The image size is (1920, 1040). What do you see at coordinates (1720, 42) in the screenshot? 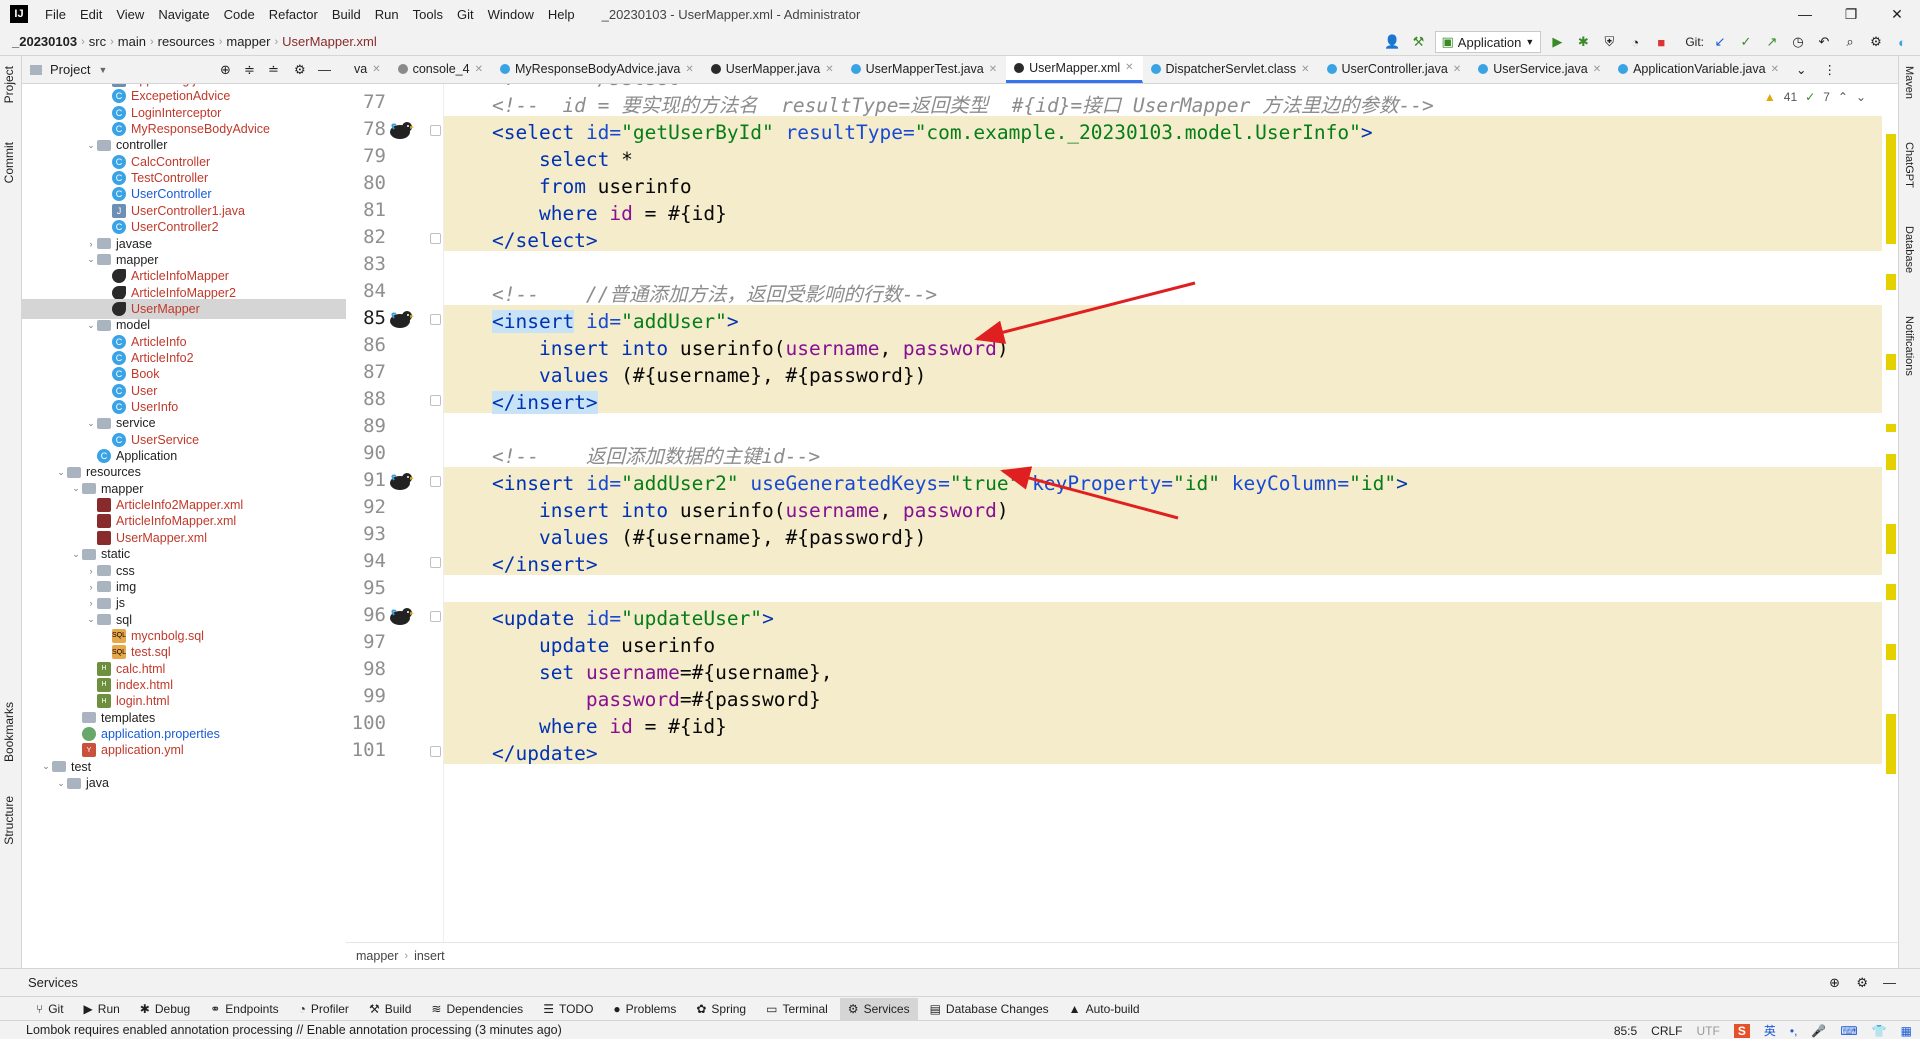
I see `git-update-icon: ↙` at bounding box center [1720, 42].